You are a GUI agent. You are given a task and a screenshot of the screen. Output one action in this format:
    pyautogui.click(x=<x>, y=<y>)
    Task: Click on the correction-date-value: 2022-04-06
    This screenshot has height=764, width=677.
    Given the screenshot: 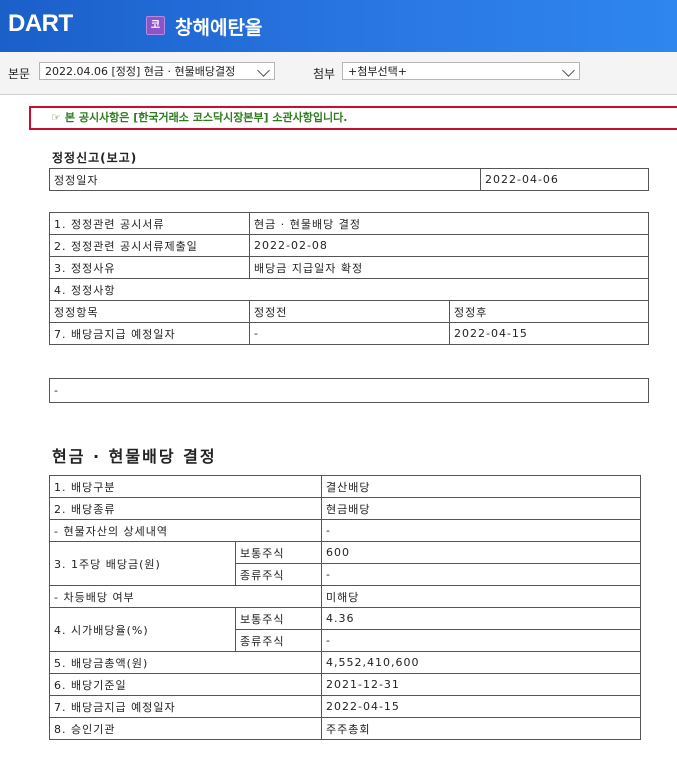 What is the action you would take?
    pyautogui.click(x=564, y=179)
    